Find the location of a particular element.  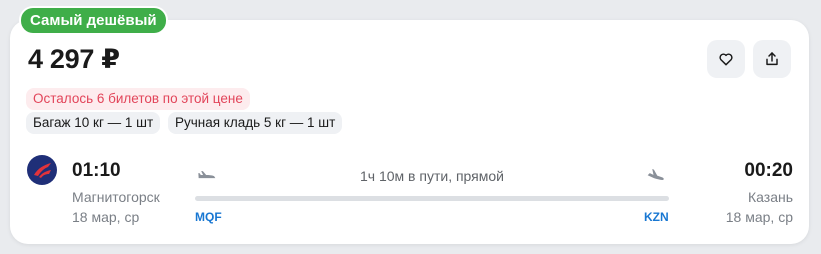

tickets-left-badge: Осталось 6 билетов по этой цене is located at coordinates (138, 99).